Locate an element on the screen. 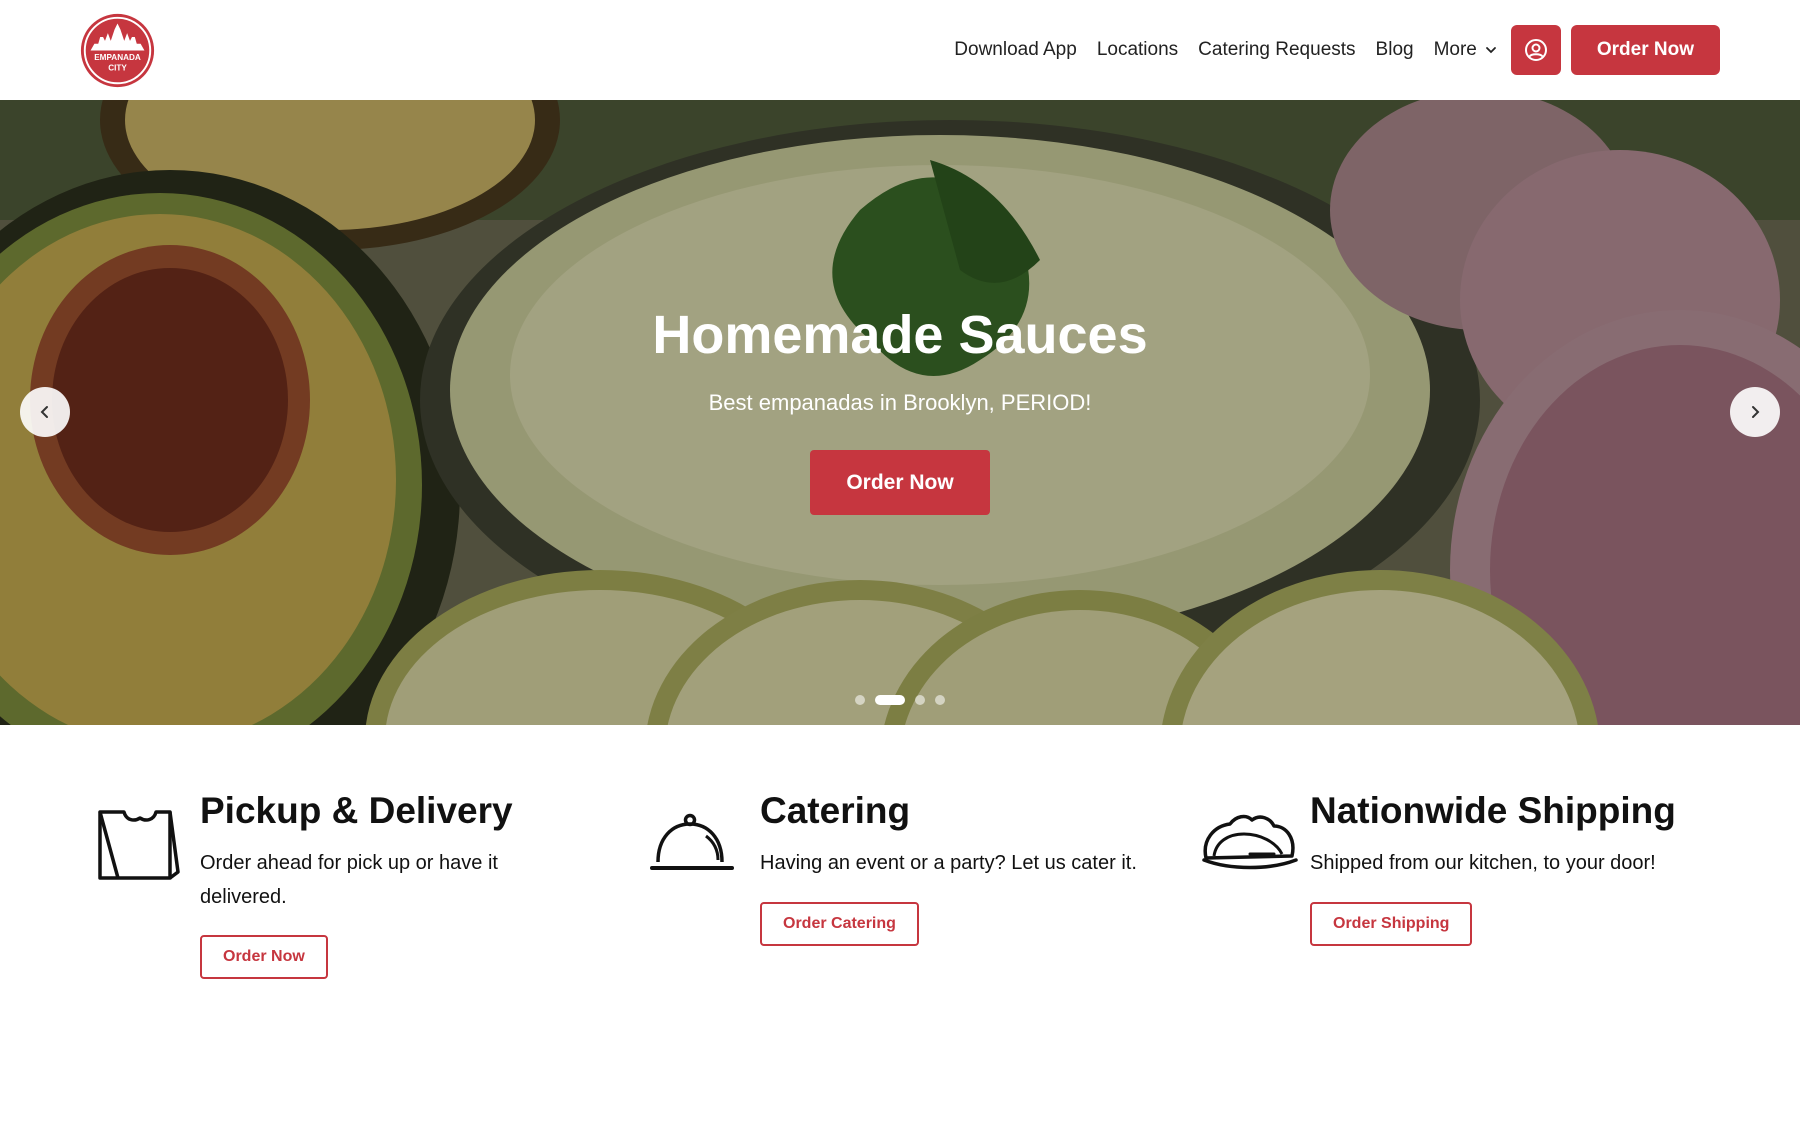 Image resolution: width=1800 pixels, height=1125 pixels. account-button is located at coordinates (1535, 50).